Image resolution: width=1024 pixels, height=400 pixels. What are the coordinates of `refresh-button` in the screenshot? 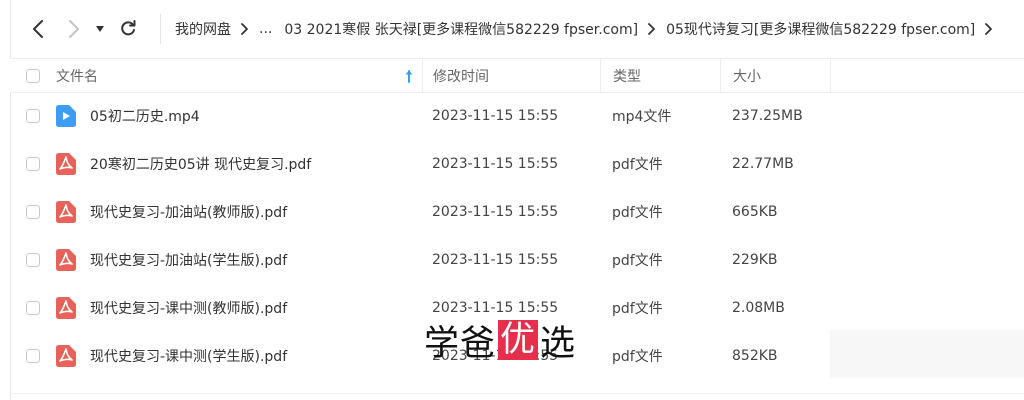 It's located at (128, 29).